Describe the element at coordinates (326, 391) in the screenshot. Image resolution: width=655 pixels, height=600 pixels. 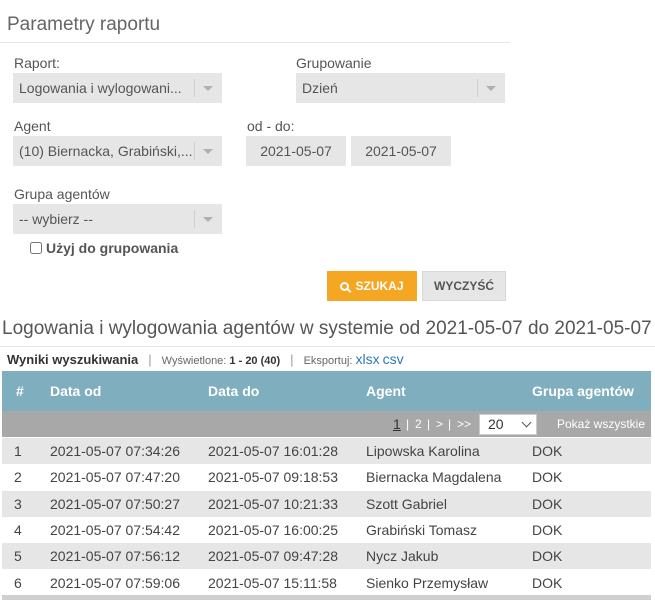
I see `table-header: # Data od Data do Agent Grupa agentów` at that location.